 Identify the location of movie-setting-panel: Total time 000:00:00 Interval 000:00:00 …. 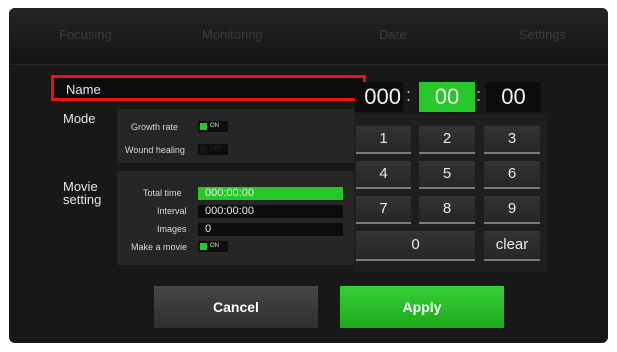
(235, 218).